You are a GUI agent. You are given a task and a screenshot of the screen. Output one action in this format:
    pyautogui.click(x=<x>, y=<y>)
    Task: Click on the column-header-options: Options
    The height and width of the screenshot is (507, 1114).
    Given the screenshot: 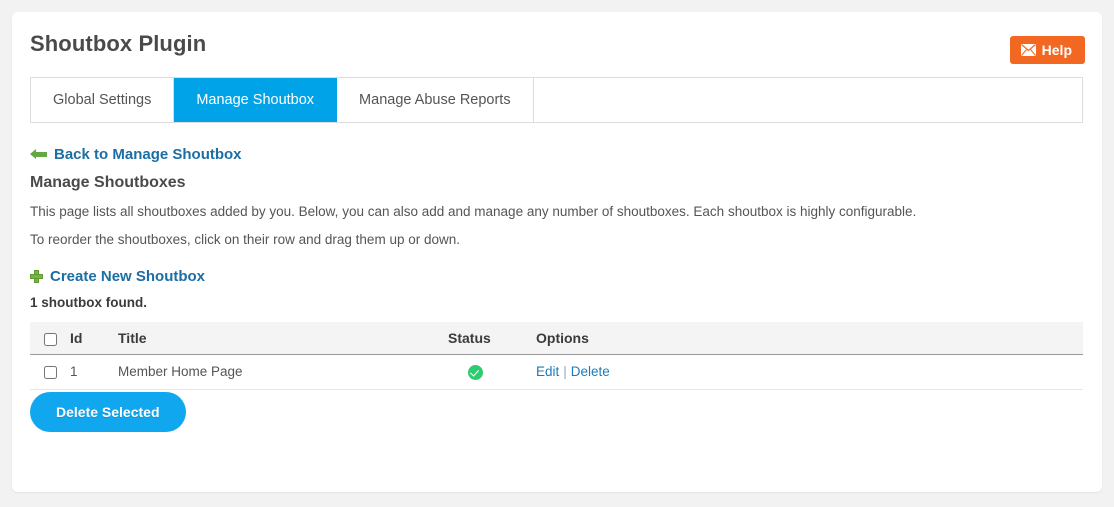 What is the action you would take?
    pyautogui.click(x=809, y=338)
    